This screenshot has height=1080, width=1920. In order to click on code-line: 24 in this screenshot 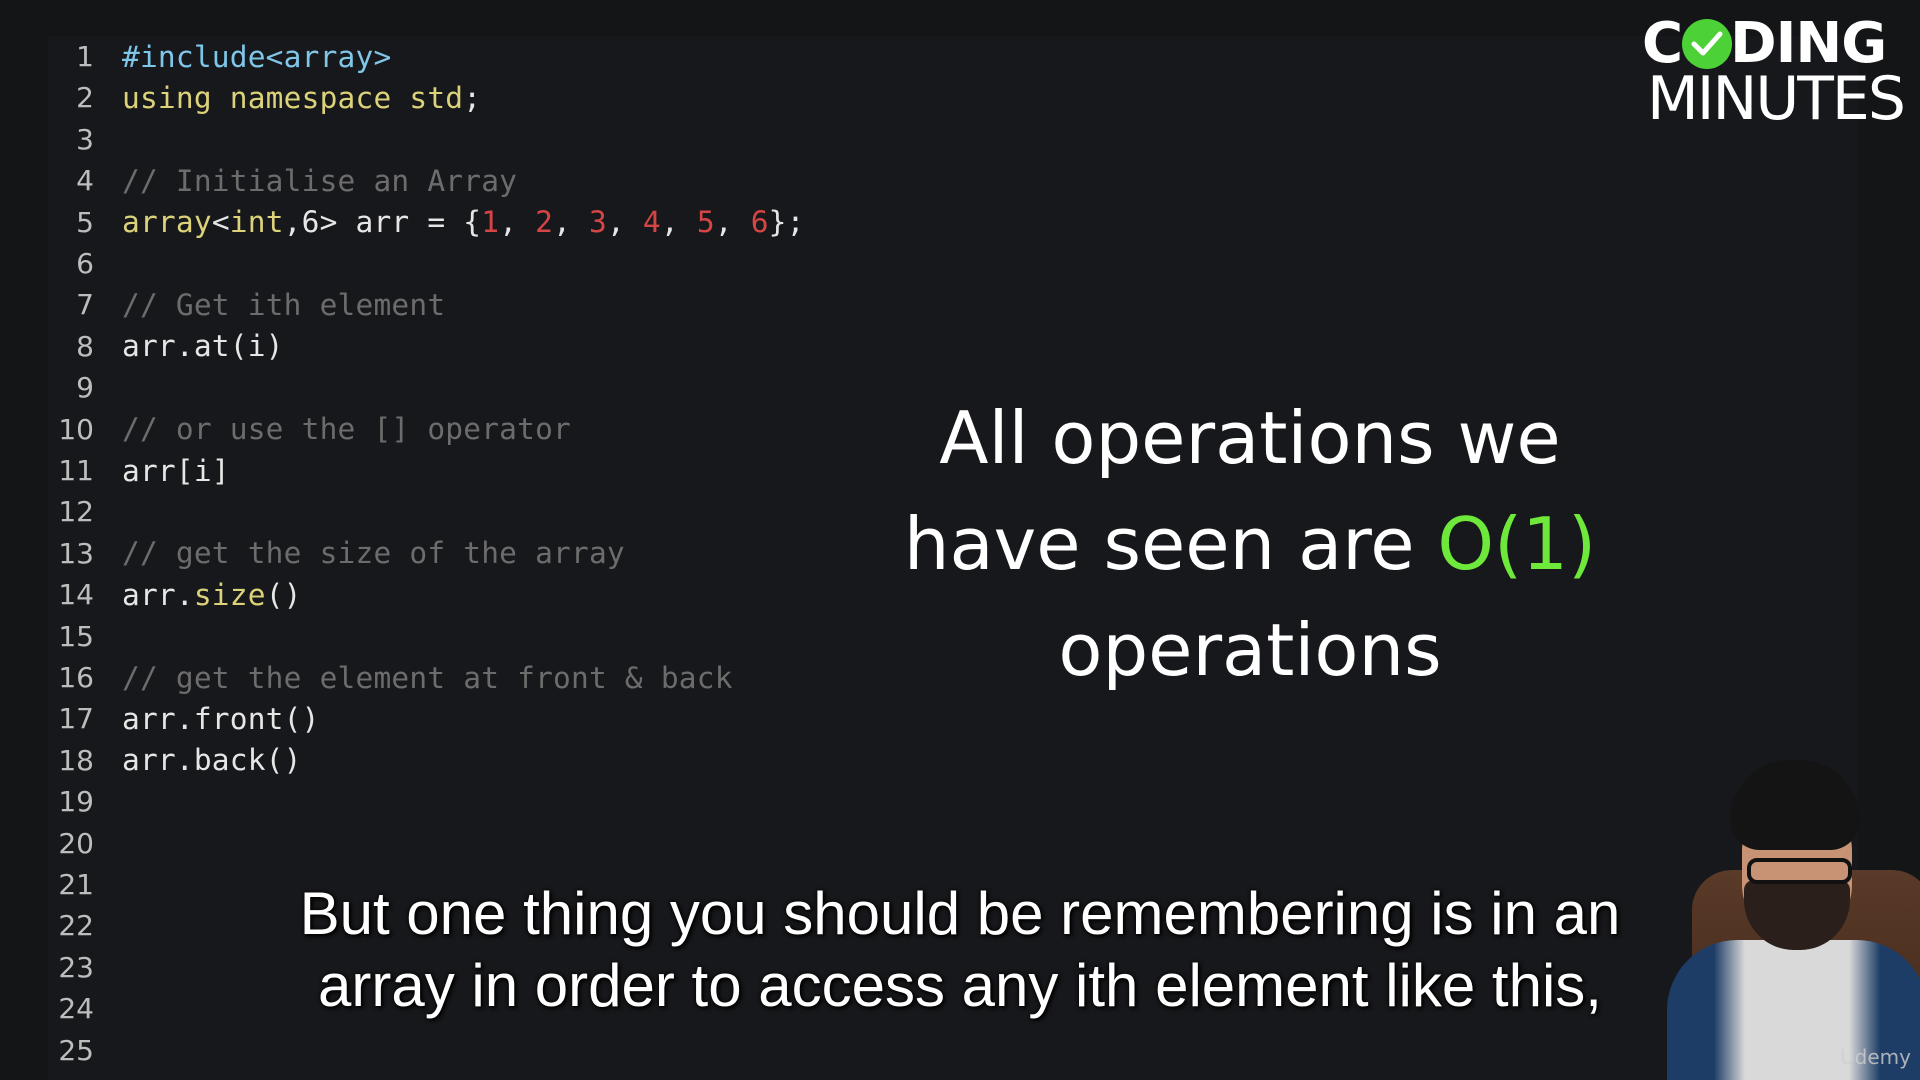, I will do `click(85, 1008)`.